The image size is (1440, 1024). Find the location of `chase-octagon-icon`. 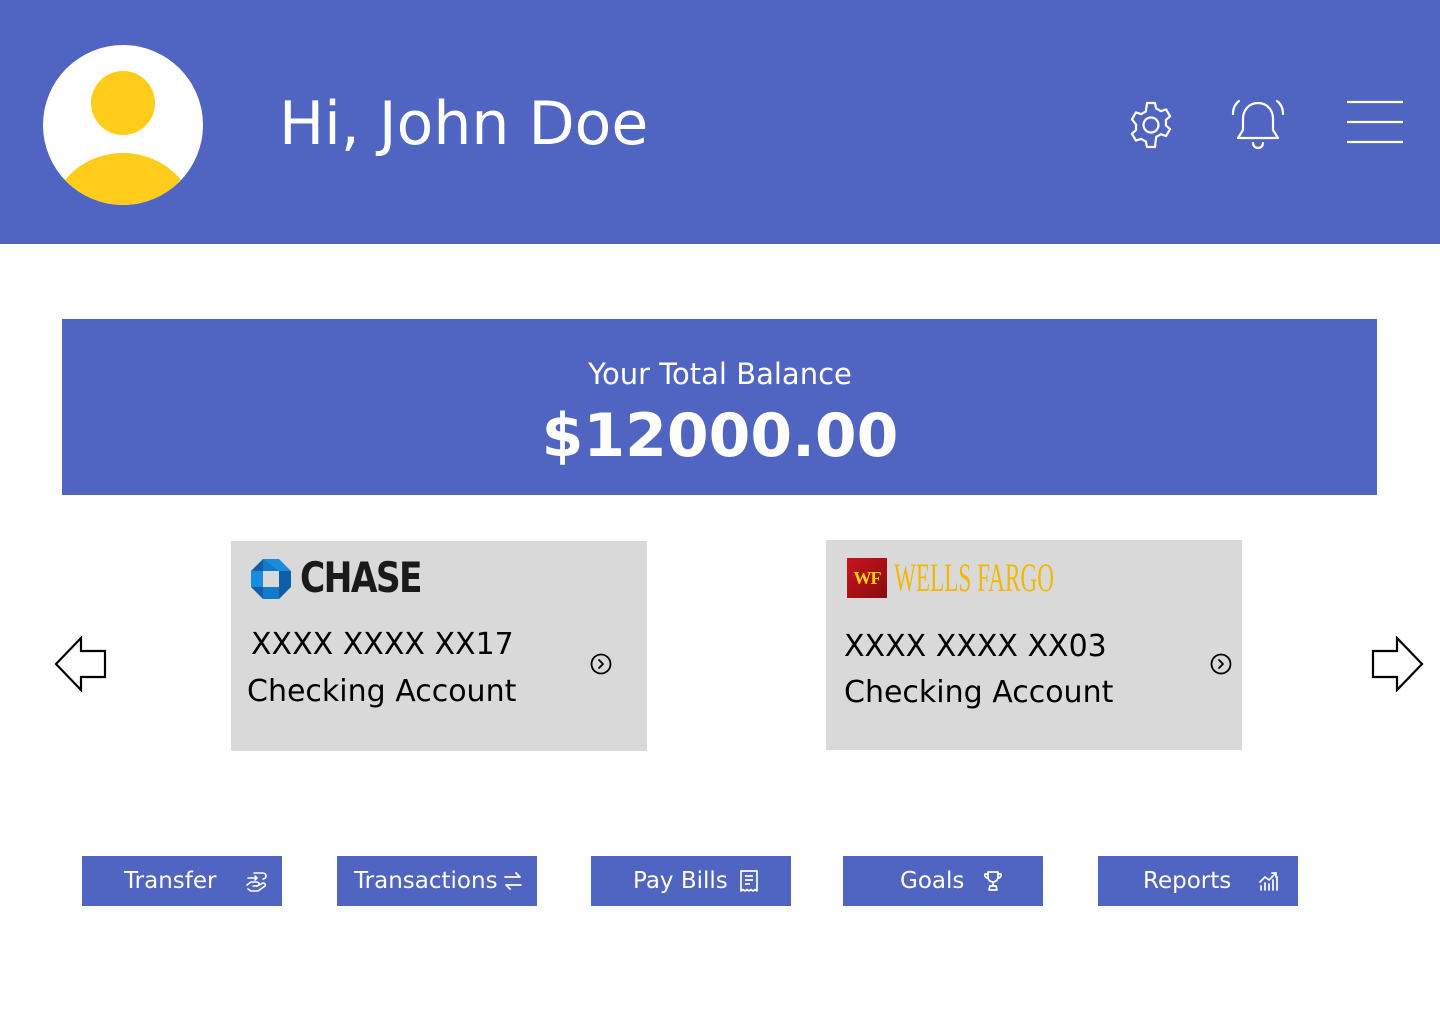

chase-octagon-icon is located at coordinates (271, 579).